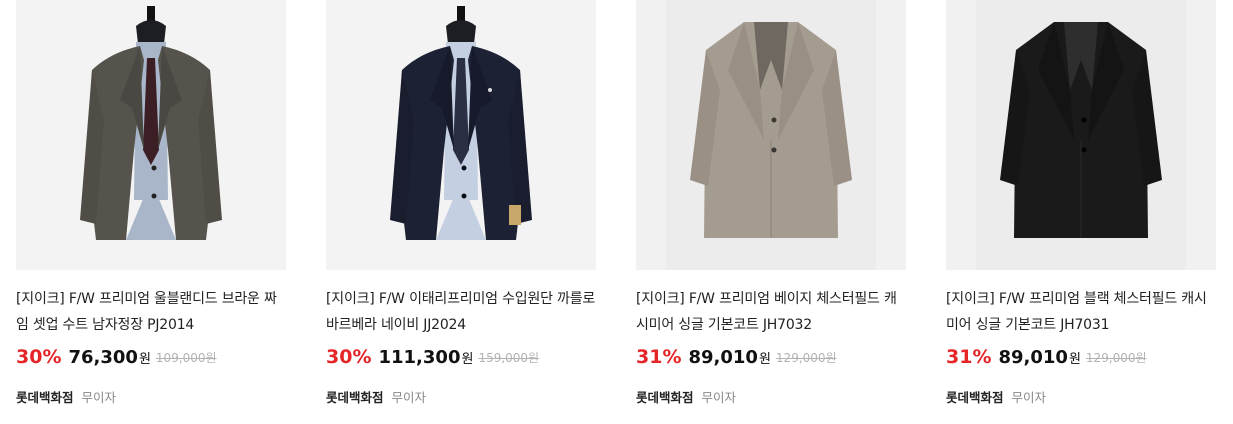  I want to click on price-row: 30% 111,300 원 159,000원, so click(461, 357).